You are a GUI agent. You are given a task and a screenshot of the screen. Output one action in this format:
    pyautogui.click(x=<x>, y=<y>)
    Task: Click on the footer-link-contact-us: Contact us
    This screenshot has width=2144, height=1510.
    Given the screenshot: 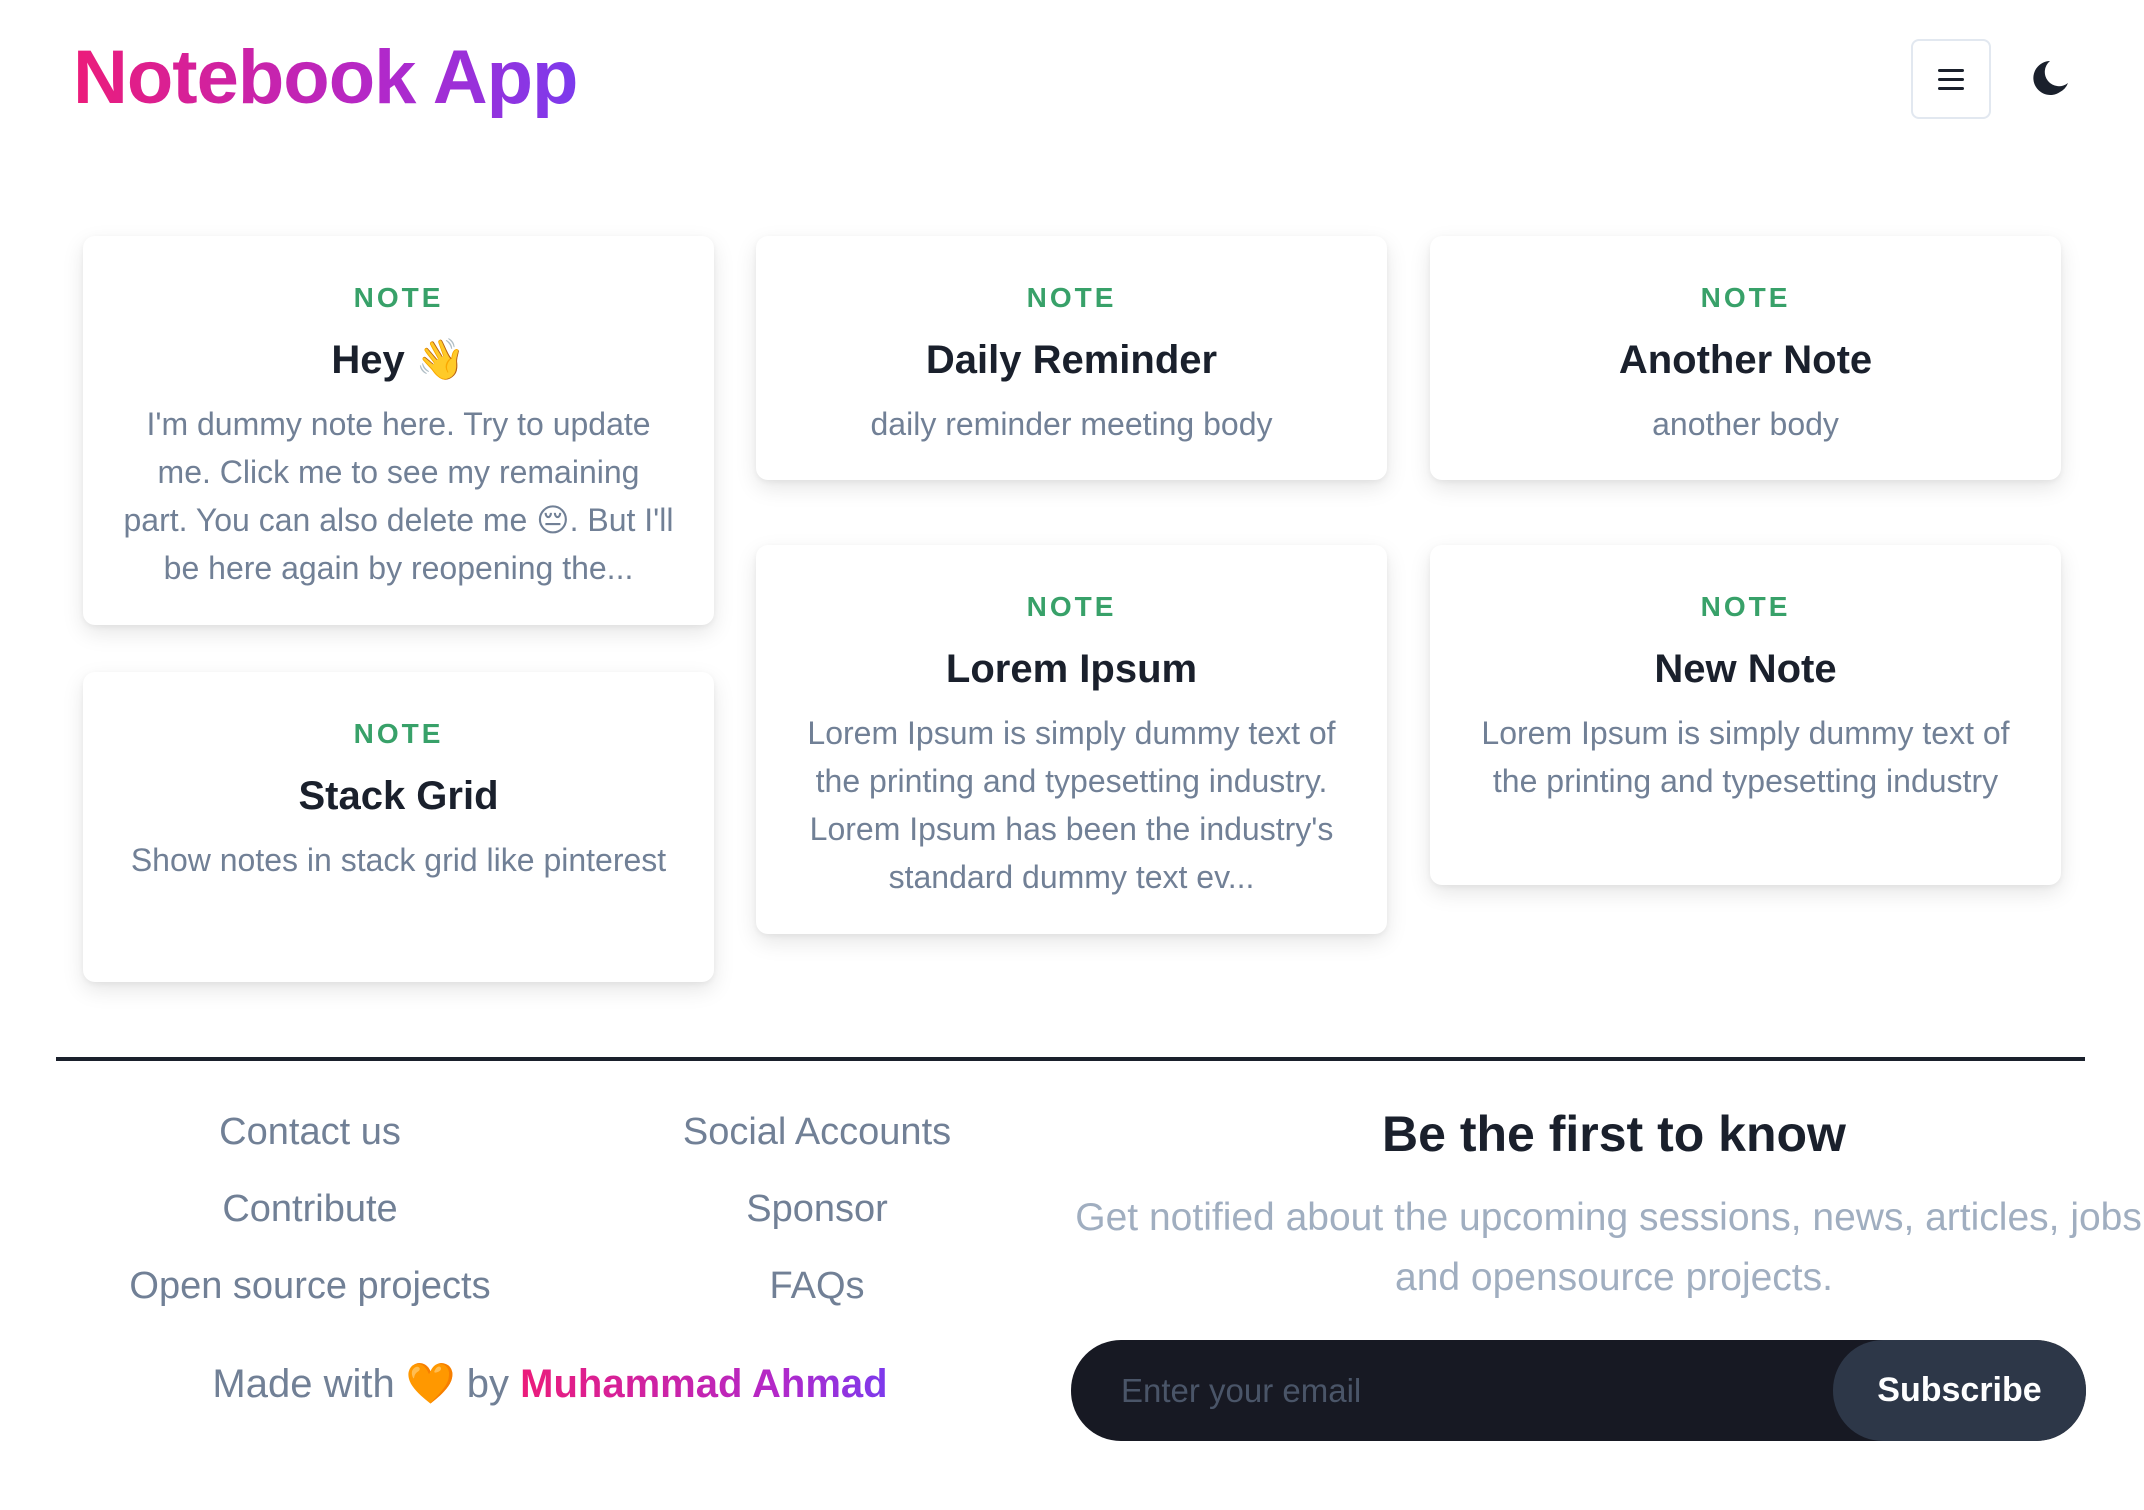 What is the action you would take?
    pyautogui.click(x=310, y=1133)
    